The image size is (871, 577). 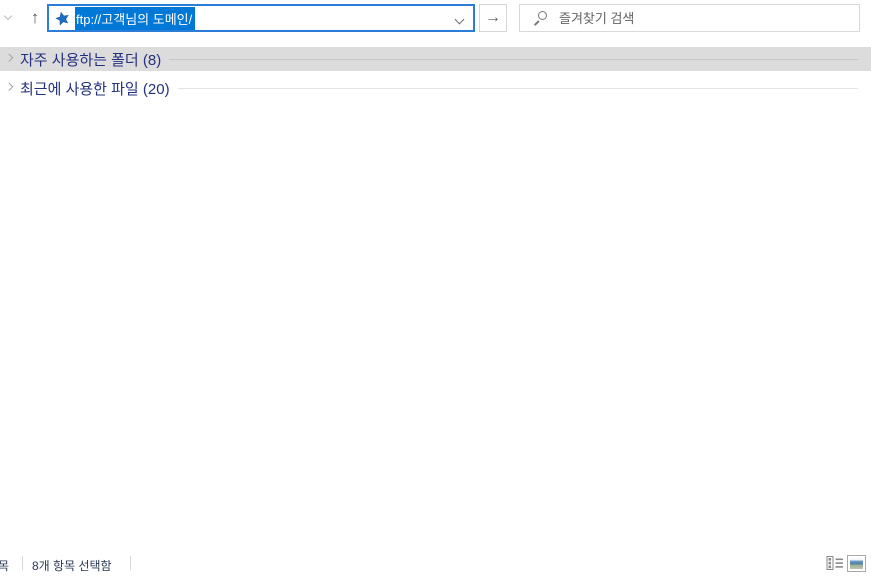 I want to click on right-arrow-icon: →, so click(x=493, y=17).